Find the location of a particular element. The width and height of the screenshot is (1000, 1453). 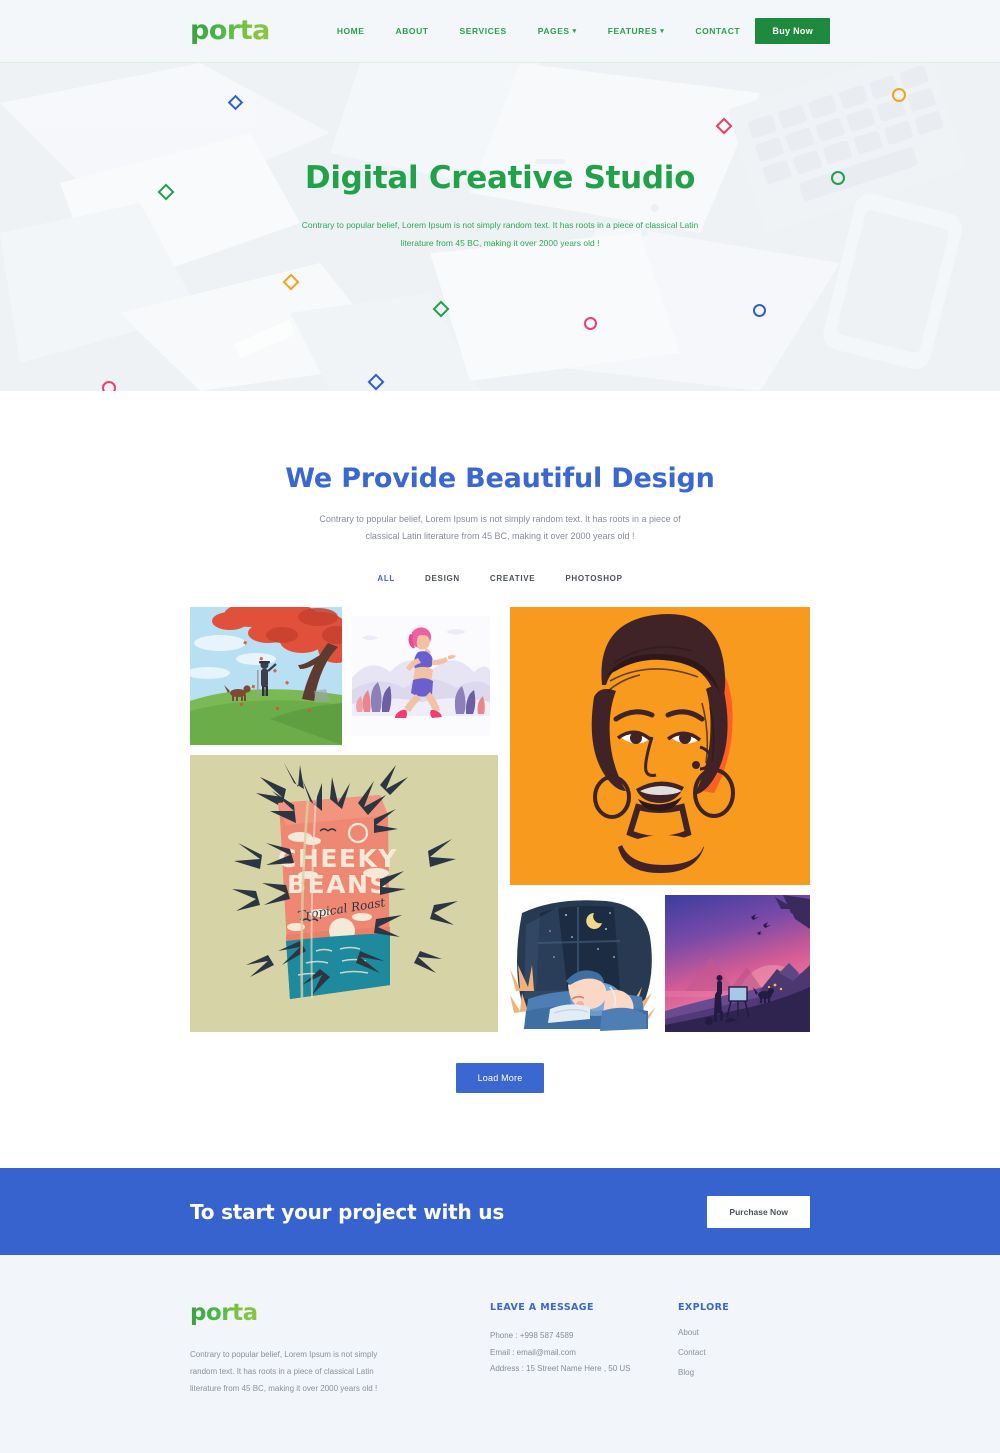

nav-item-features: FEATURES ▾ is located at coordinates (636, 31).